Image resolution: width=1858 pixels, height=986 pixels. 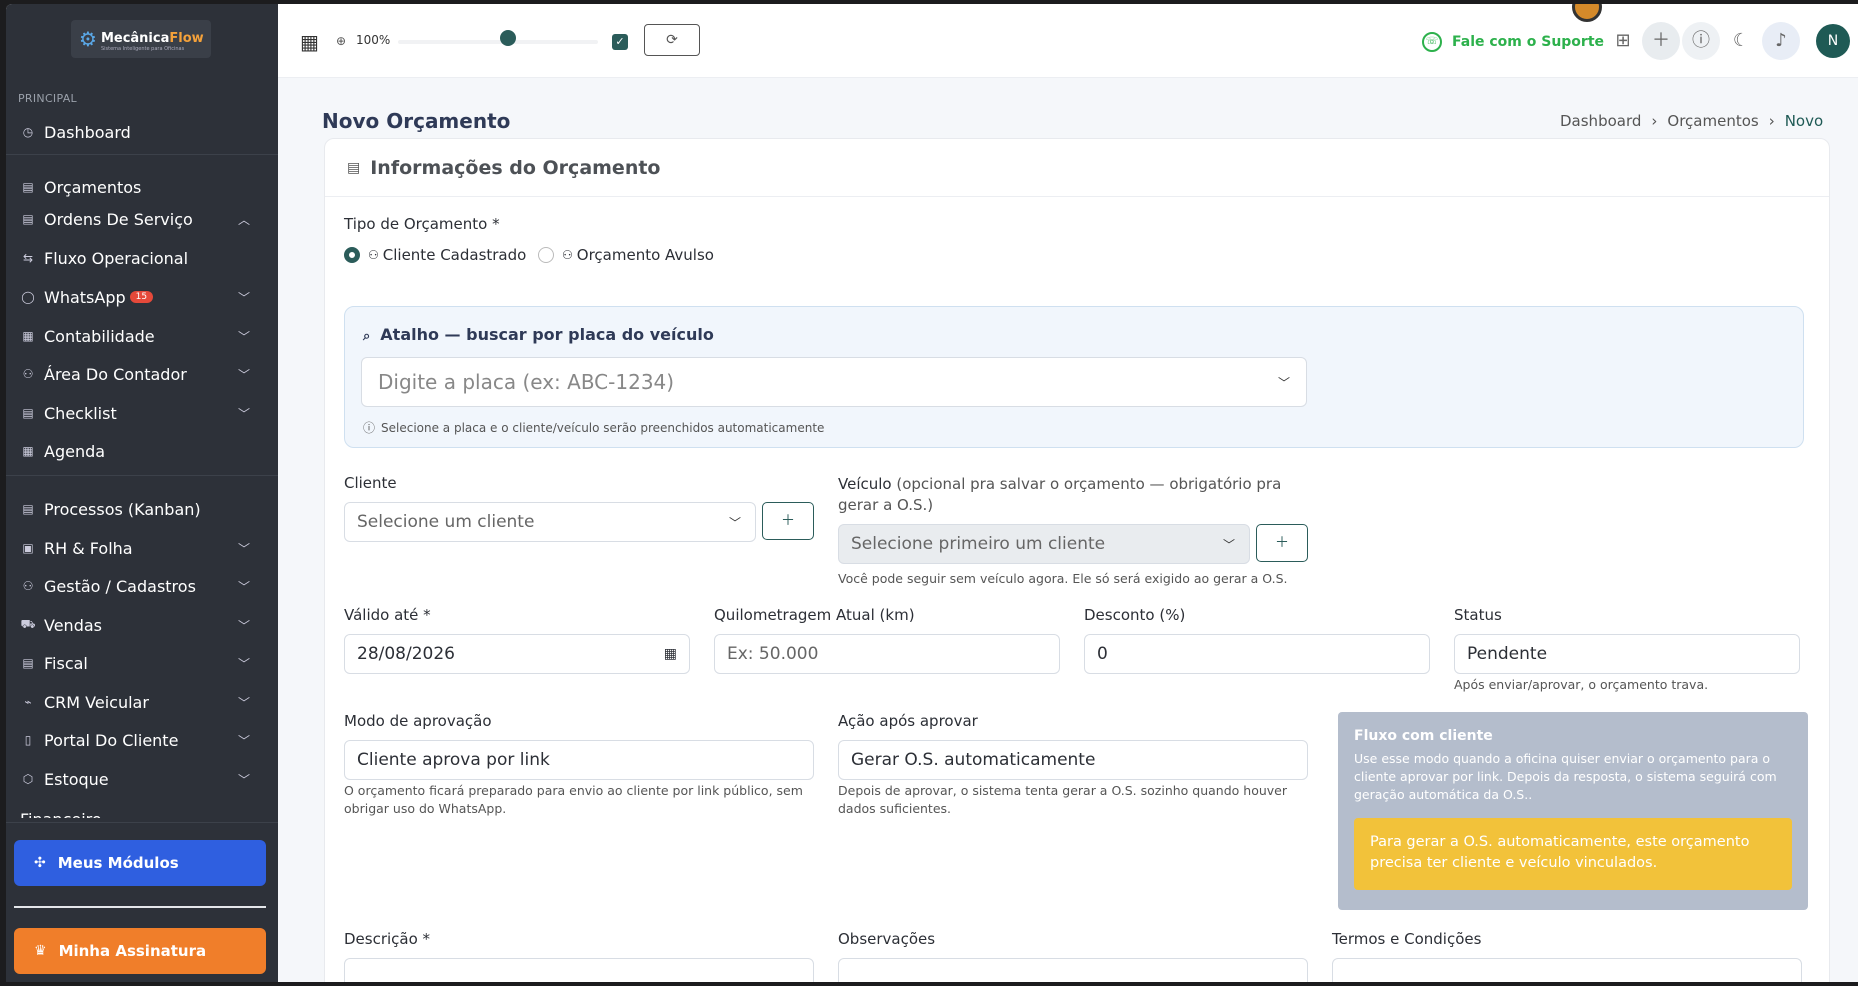 What do you see at coordinates (142, 586) in the screenshot?
I see `sidebar-item-gestao-cadastros: ⚇ Gestão / Cadastros ﹀` at bounding box center [142, 586].